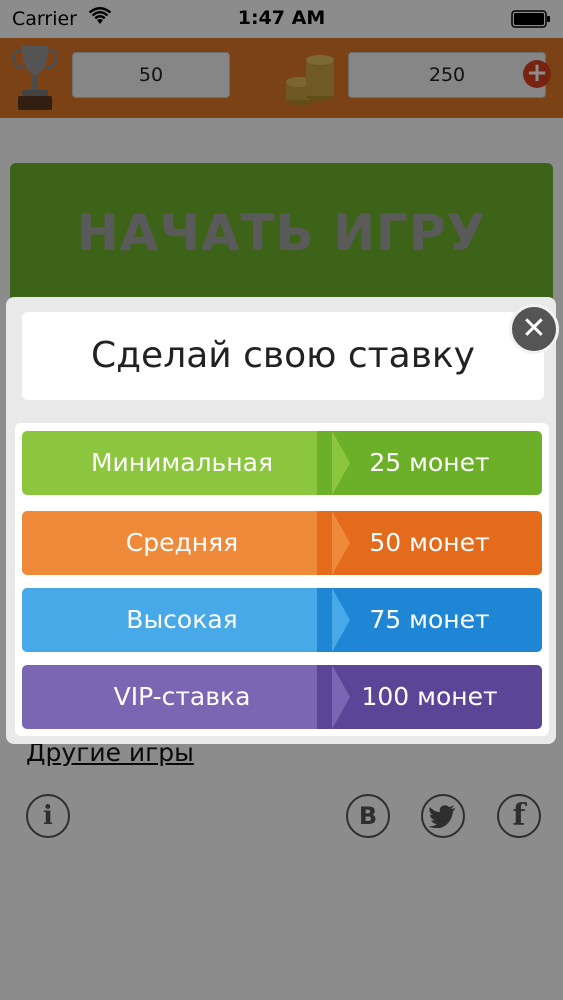  I want to click on bet-option-label: Высокая, so click(182, 620).